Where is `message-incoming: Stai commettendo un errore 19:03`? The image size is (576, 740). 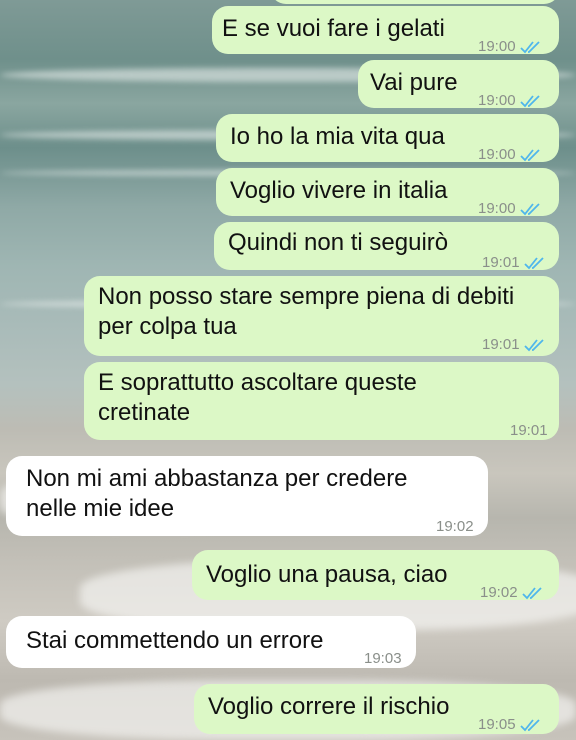 message-incoming: Stai commettendo un errore 19:03 is located at coordinates (211, 642).